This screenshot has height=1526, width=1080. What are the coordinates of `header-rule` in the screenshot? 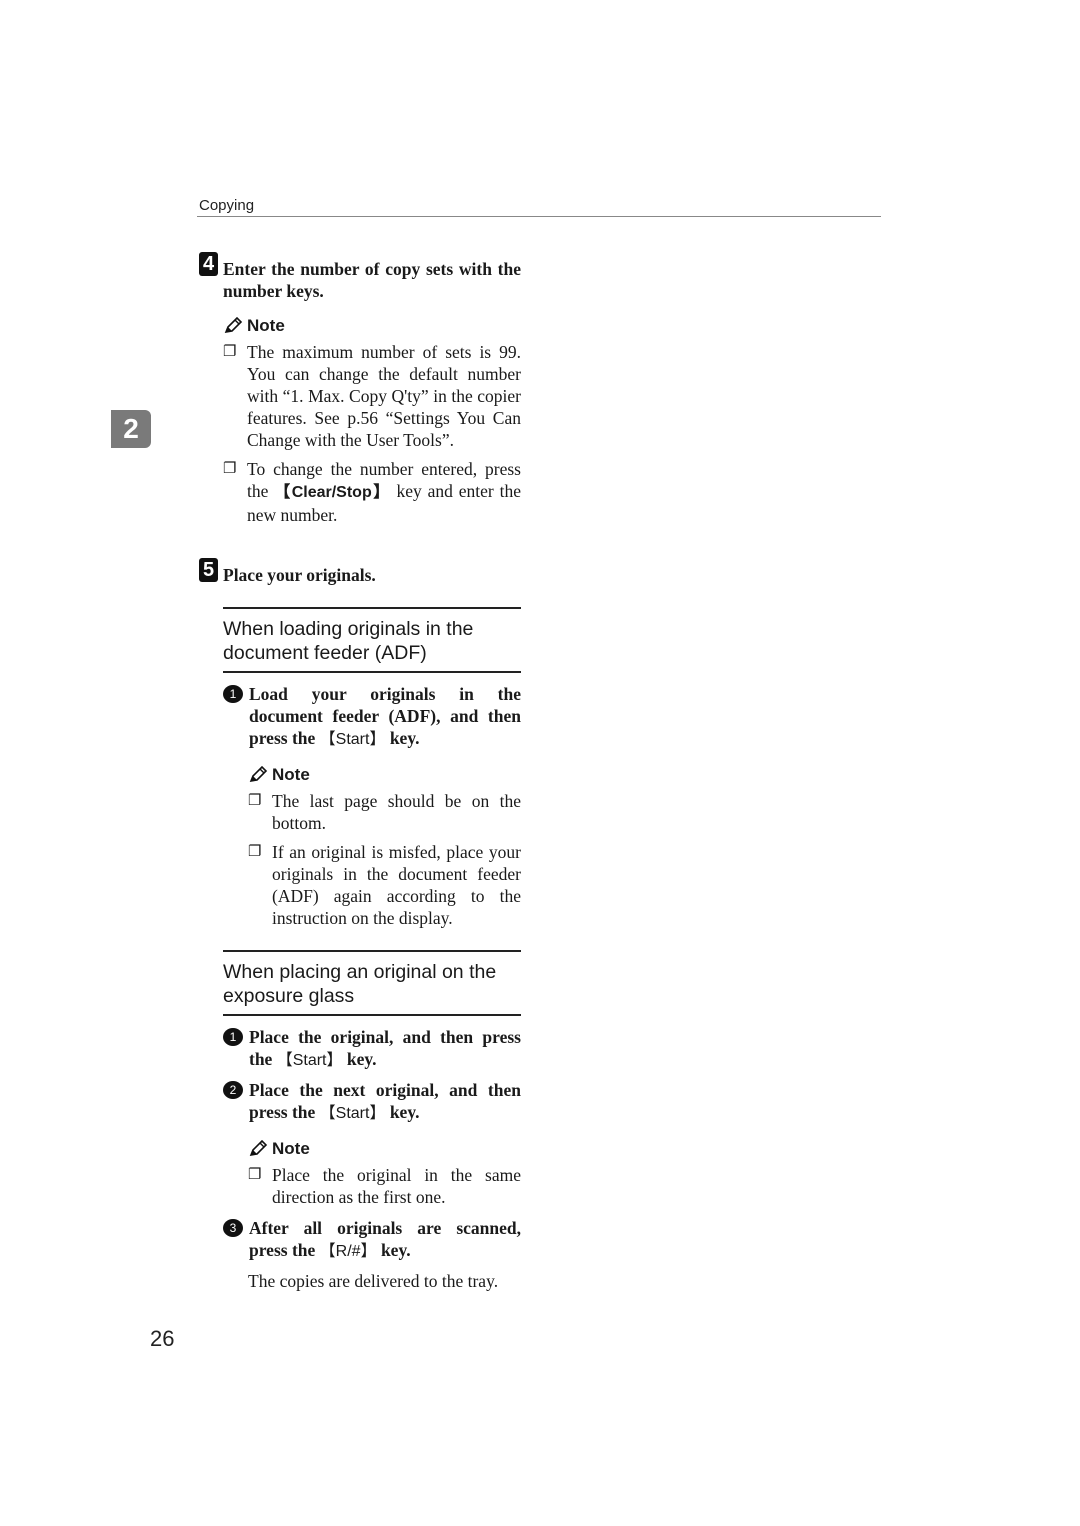 It's located at (539, 216).